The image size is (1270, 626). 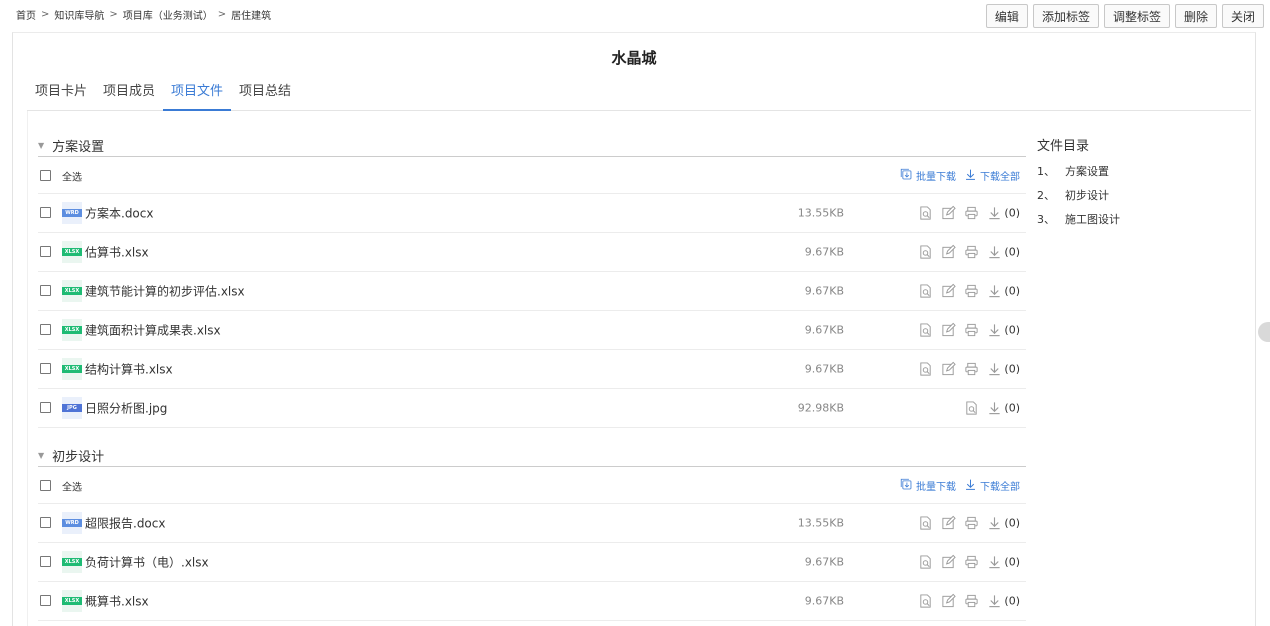 What do you see at coordinates (532, 523) in the screenshot?
I see `file-row: WRD 超限报告.docx 13.55KB (0)` at bounding box center [532, 523].